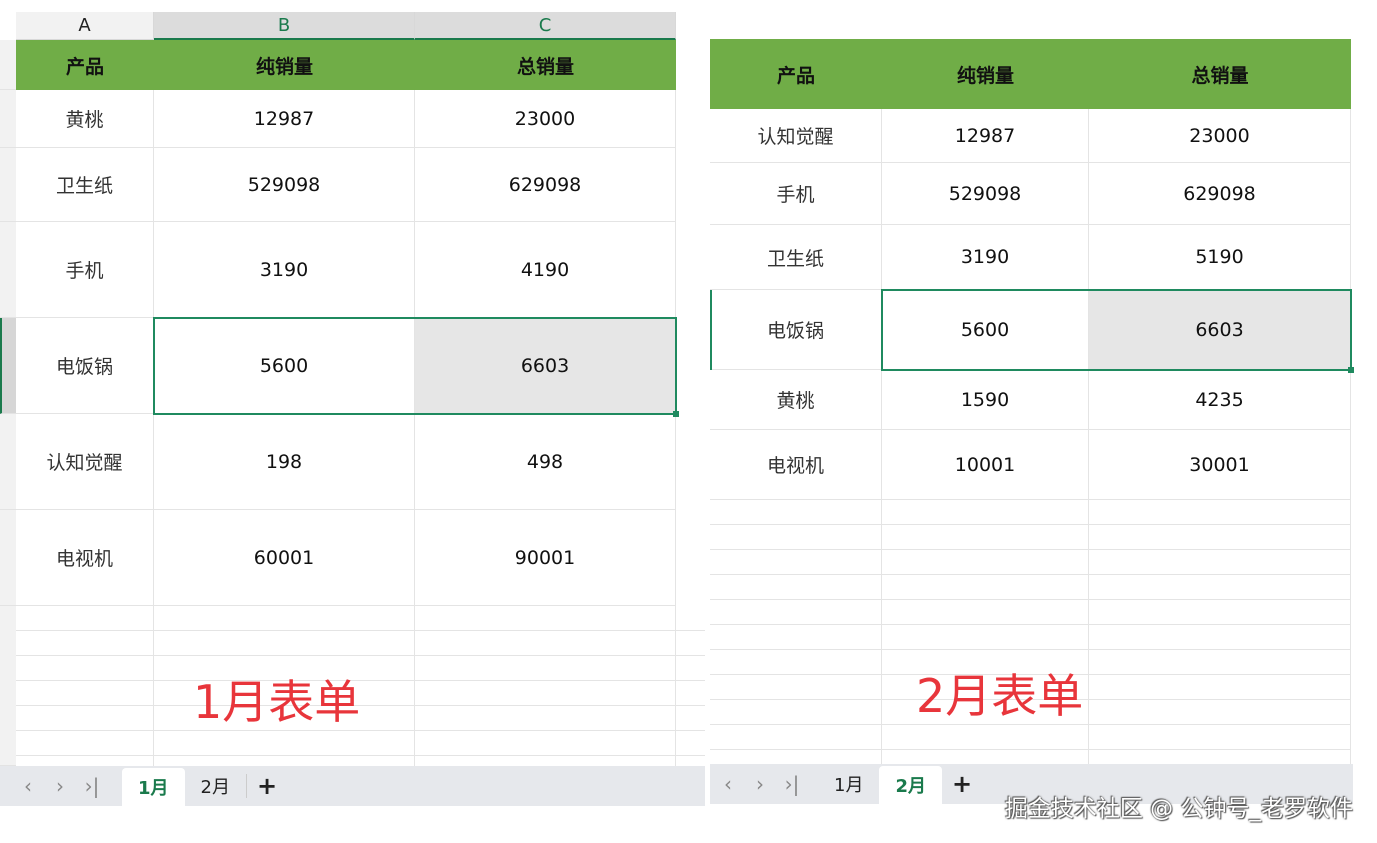 This screenshot has width=1377, height=843. What do you see at coordinates (545, 558) in the screenshot?
I see `total-sales-cell: 90001` at bounding box center [545, 558].